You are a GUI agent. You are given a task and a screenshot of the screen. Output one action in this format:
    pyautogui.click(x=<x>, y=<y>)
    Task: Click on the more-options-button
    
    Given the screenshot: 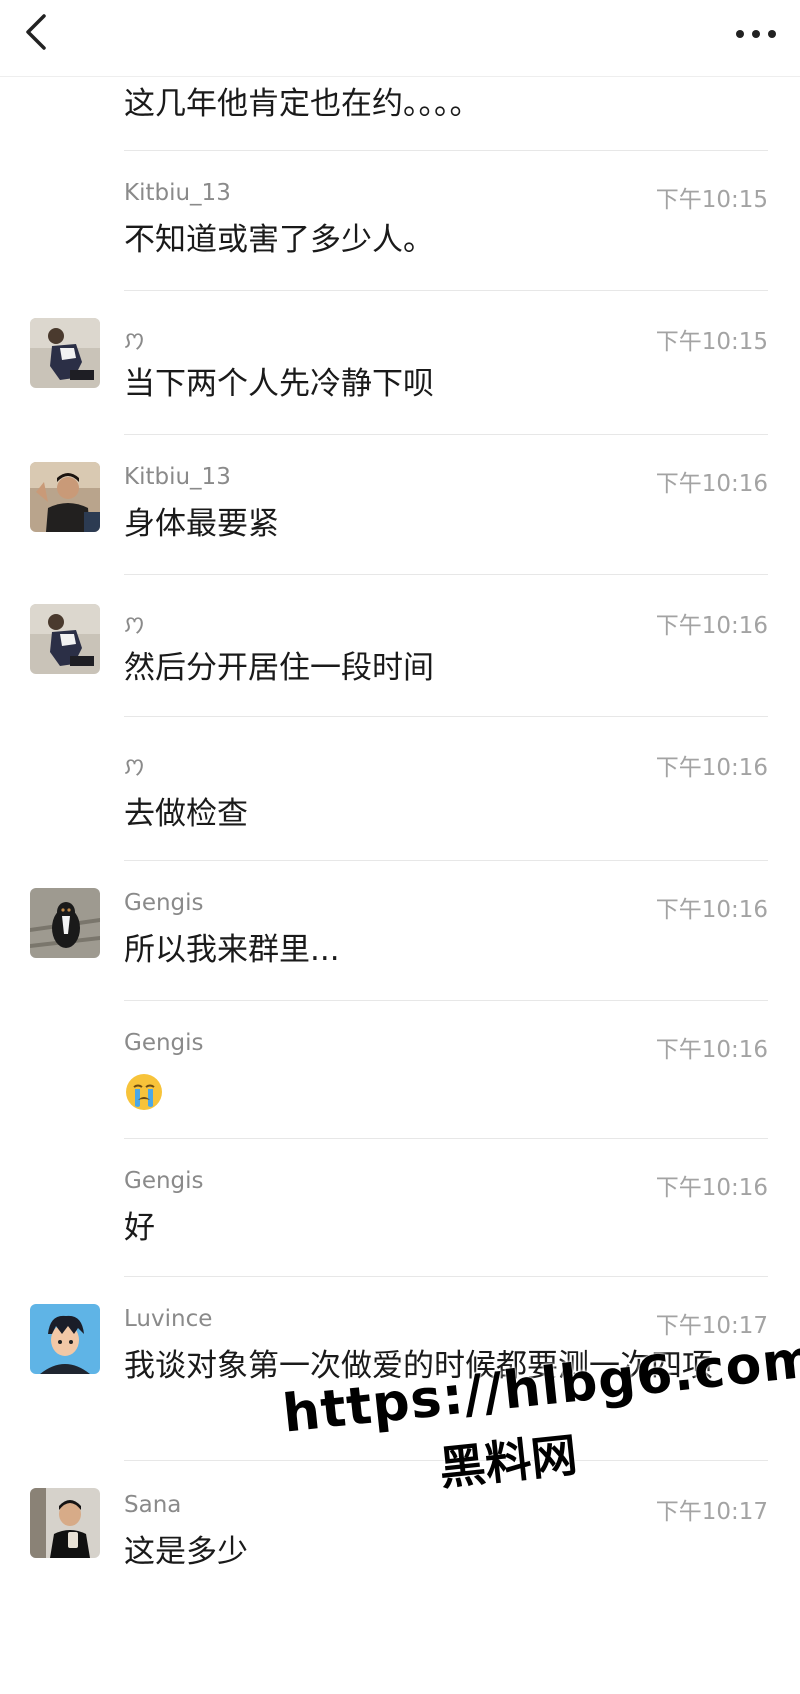 What is the action you would take?
    pyautogui.click(x=756, y=34)
    